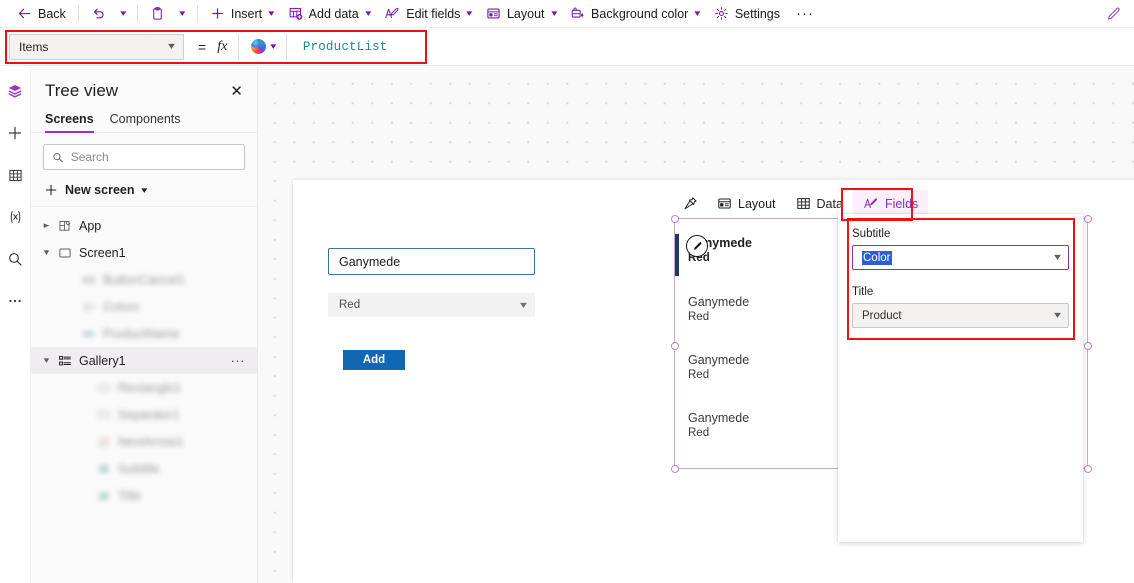 This screenshot has width=1134, height=583. I want to click on product-name-text-input: Ganymede, so click(431, 261).